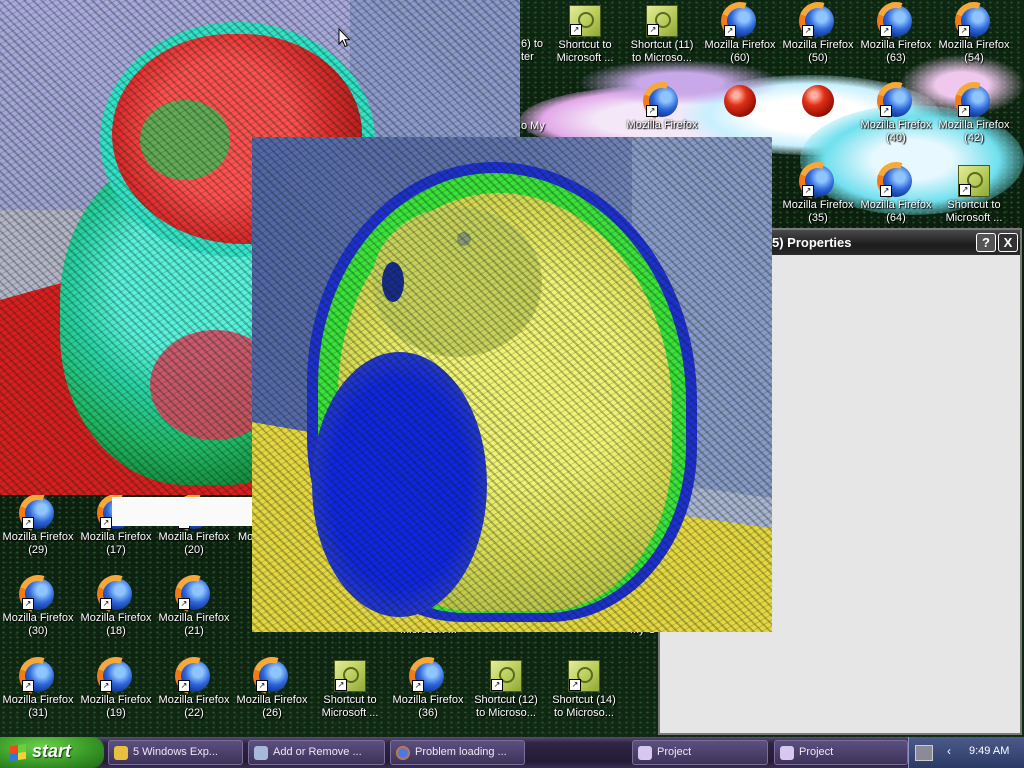 The image size is (1024, 768). What do you see at coordinates (924, 753) in the screenshot?
I see `network-icon` at bounding box center [924, 753].